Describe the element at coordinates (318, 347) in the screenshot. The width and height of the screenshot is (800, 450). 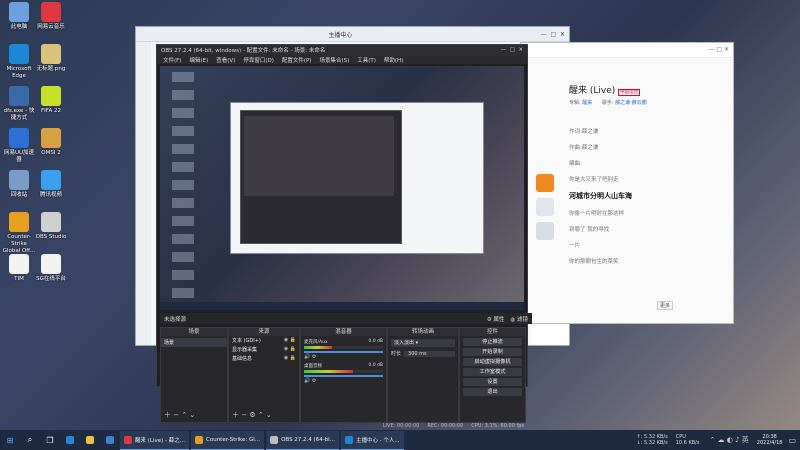
I see `track-meter-fill` at that location.